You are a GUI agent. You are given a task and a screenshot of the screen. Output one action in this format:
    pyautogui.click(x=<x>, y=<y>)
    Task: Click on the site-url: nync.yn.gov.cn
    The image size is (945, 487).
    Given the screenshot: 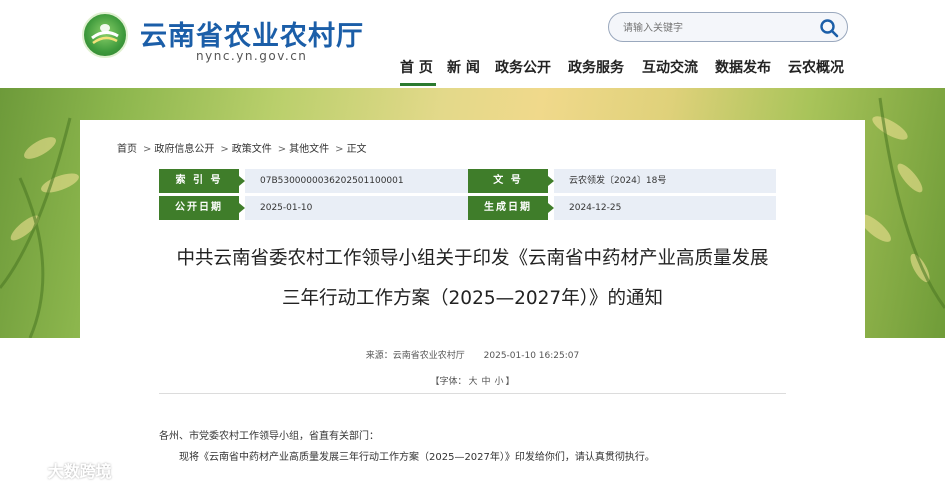 What is the action you would take?
    pyautogui.click(x=252, y=56)
    